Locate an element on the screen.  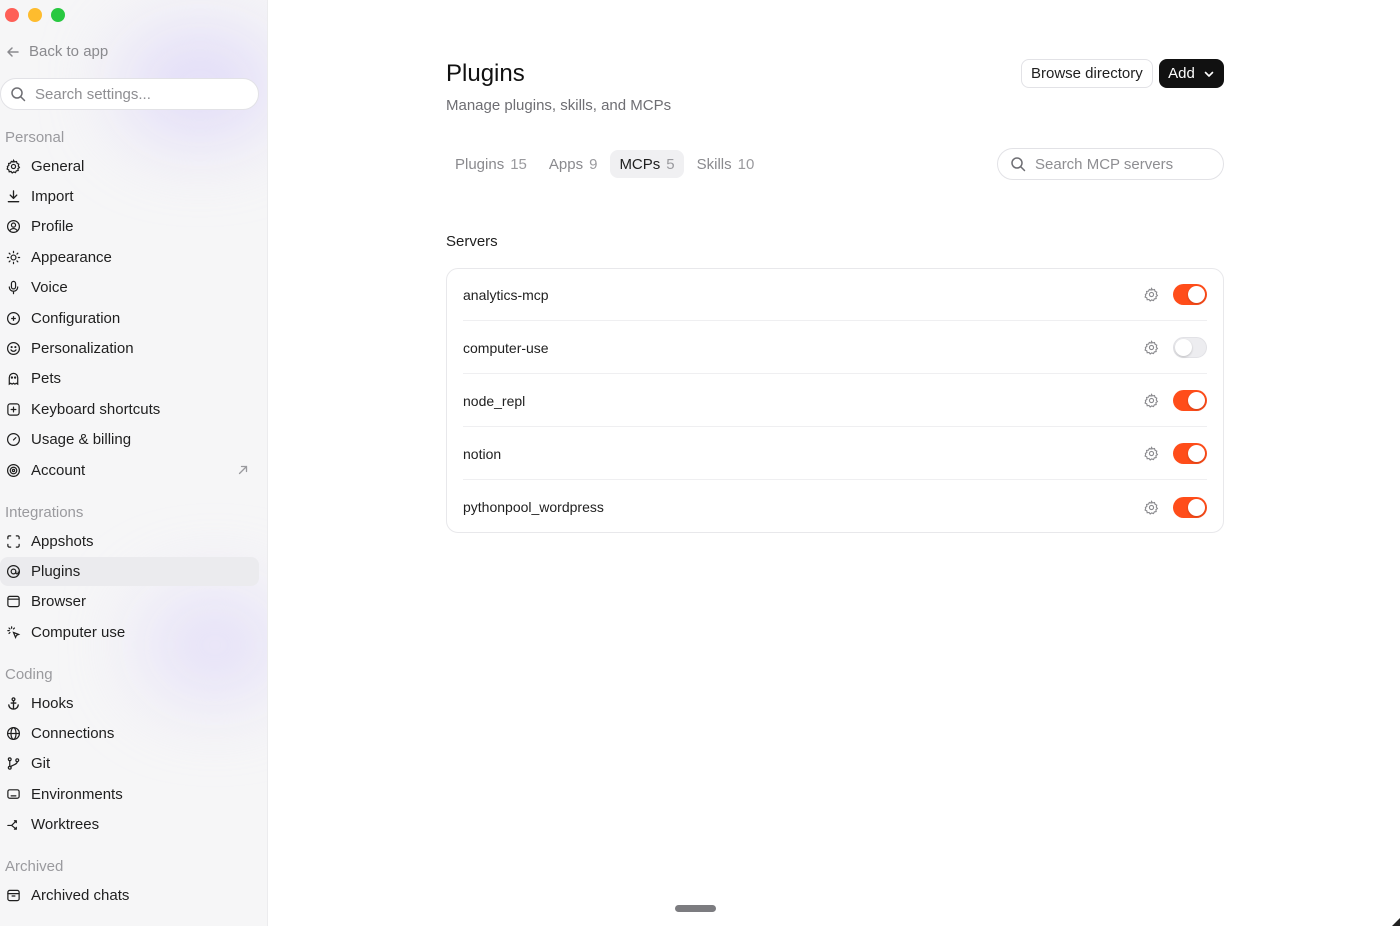
sidebar-item-personalization: Personalization is located at coordinates (129, 348).